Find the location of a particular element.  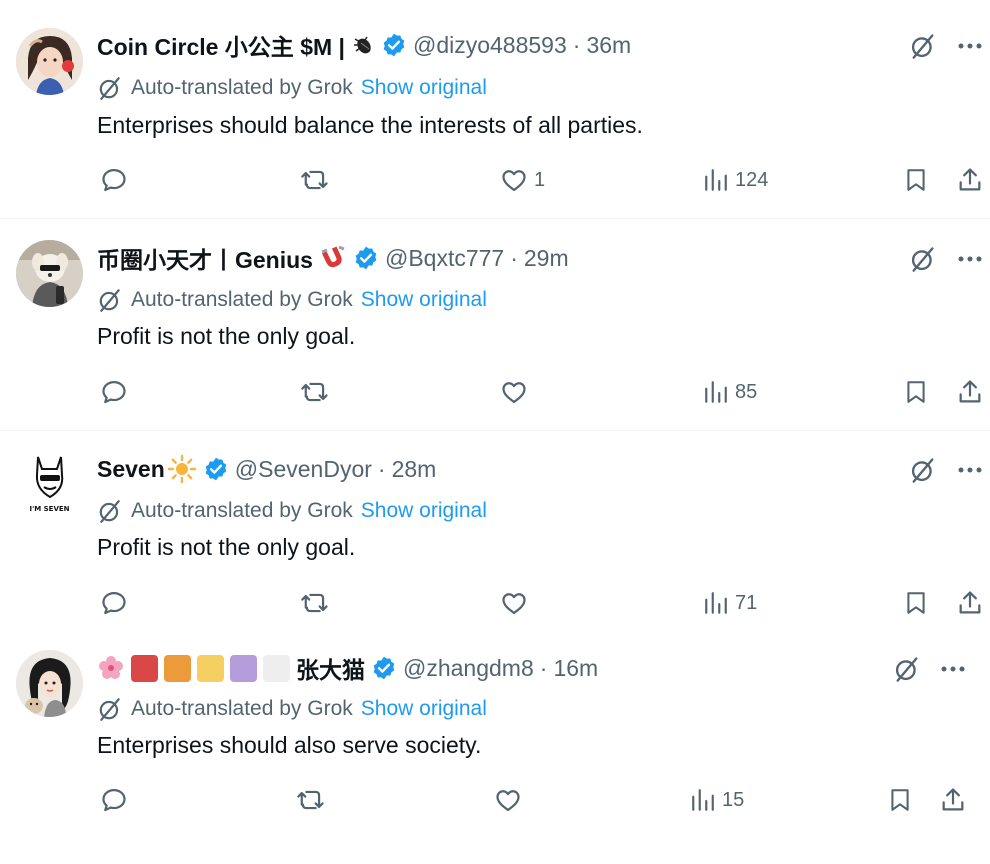

handle: @zhangdm8 is located at coordinates (468, 668).